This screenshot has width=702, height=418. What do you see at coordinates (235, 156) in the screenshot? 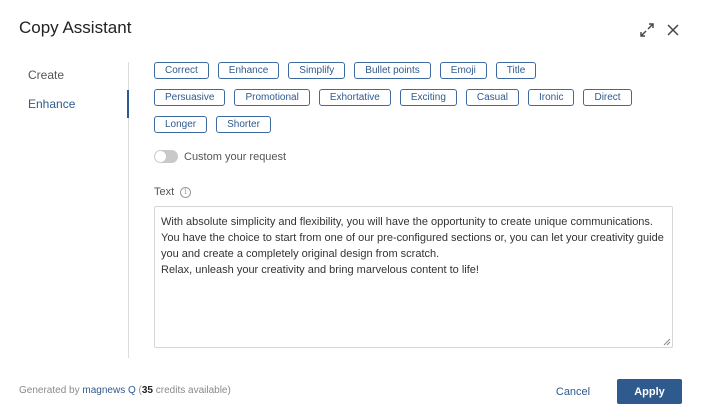
I see `custom-request-label: Custom your request` at bounding box center [235, 156].